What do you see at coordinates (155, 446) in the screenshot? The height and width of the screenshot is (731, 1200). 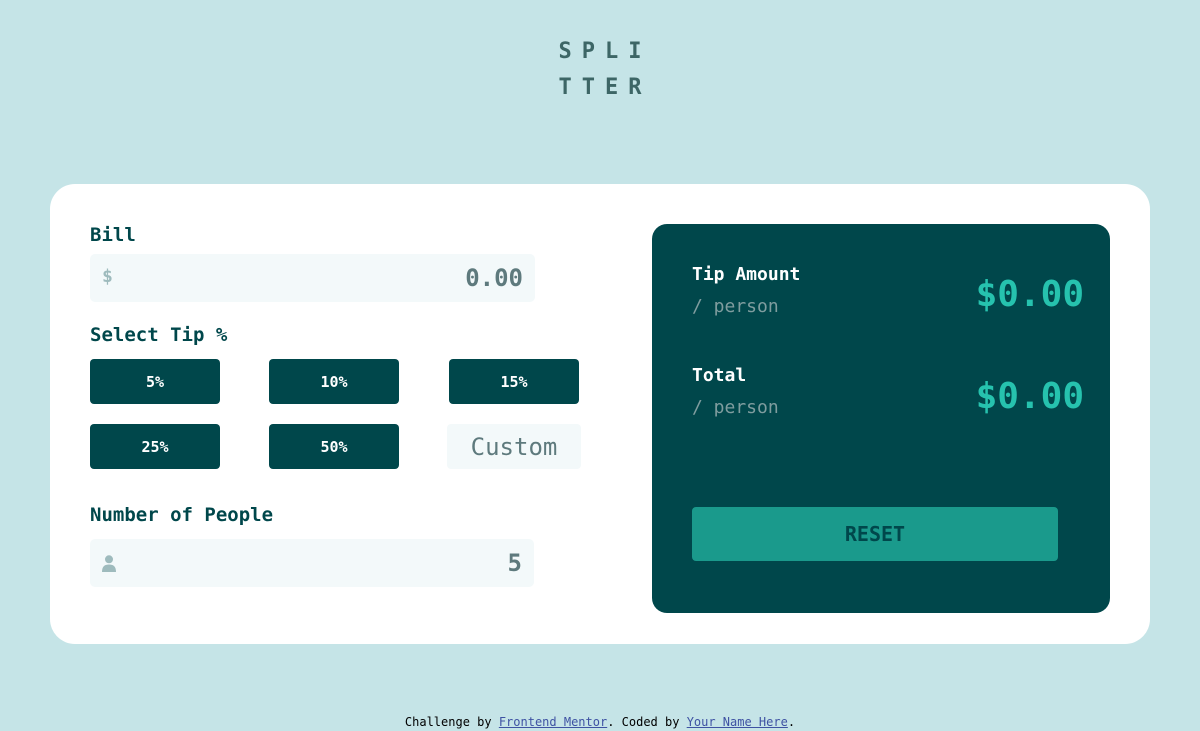 I see `tip-button-25: 25%` at bounding box center [155, 446].